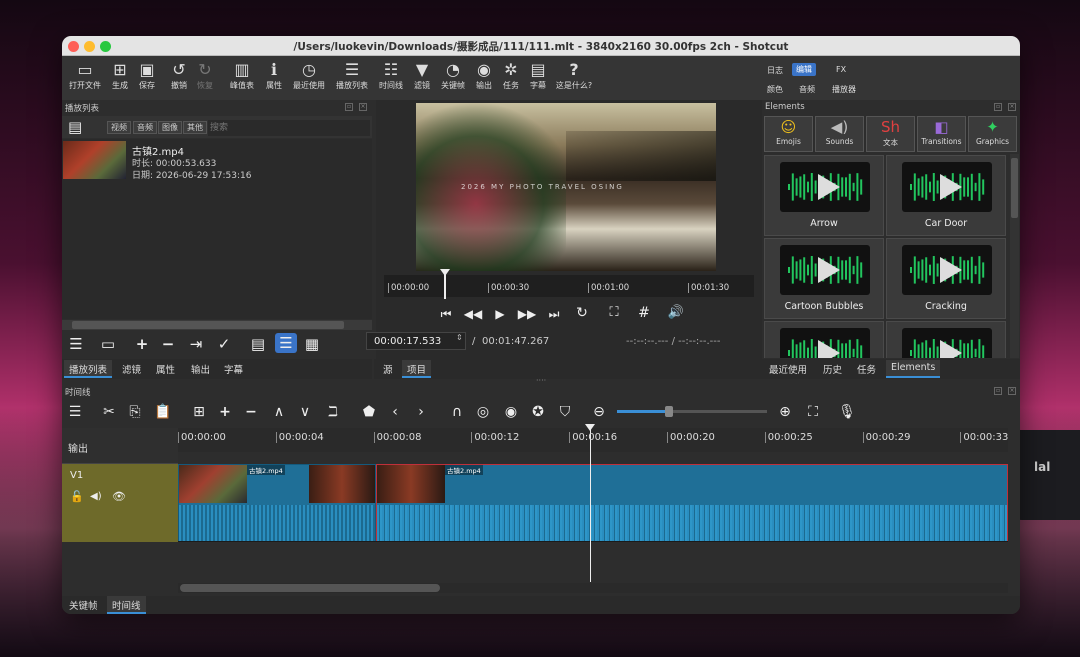 This screenshot has height=657, width=1080. What do you see at coordinates (527, 314) in the screenshot?
I see `fast-forward-icon: ▶▶` at bounding box center [527, 314].